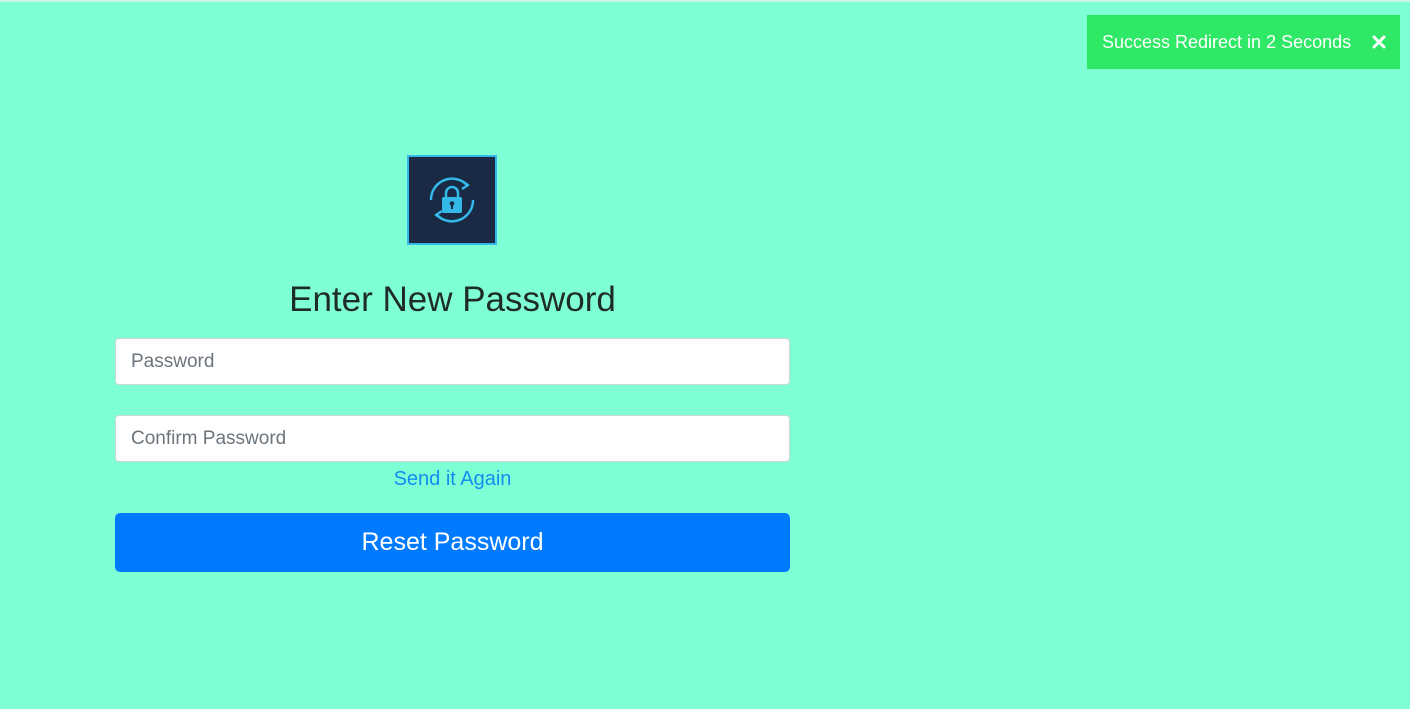 The height and width of the screenshot is (709, 1410). What do you see at coordinates (1379, 42) in the screenshot?
I see `close-icon` at bounding box center [1379, 42].